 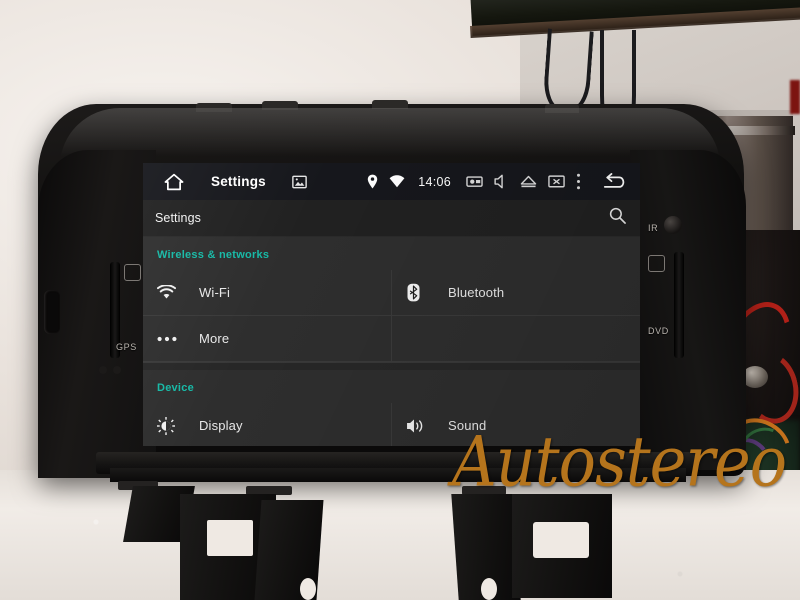 What do you see at coordinates (214, 338) in the screenshot?
I see `settings-item-label: More` at bounding box center [214, 338].